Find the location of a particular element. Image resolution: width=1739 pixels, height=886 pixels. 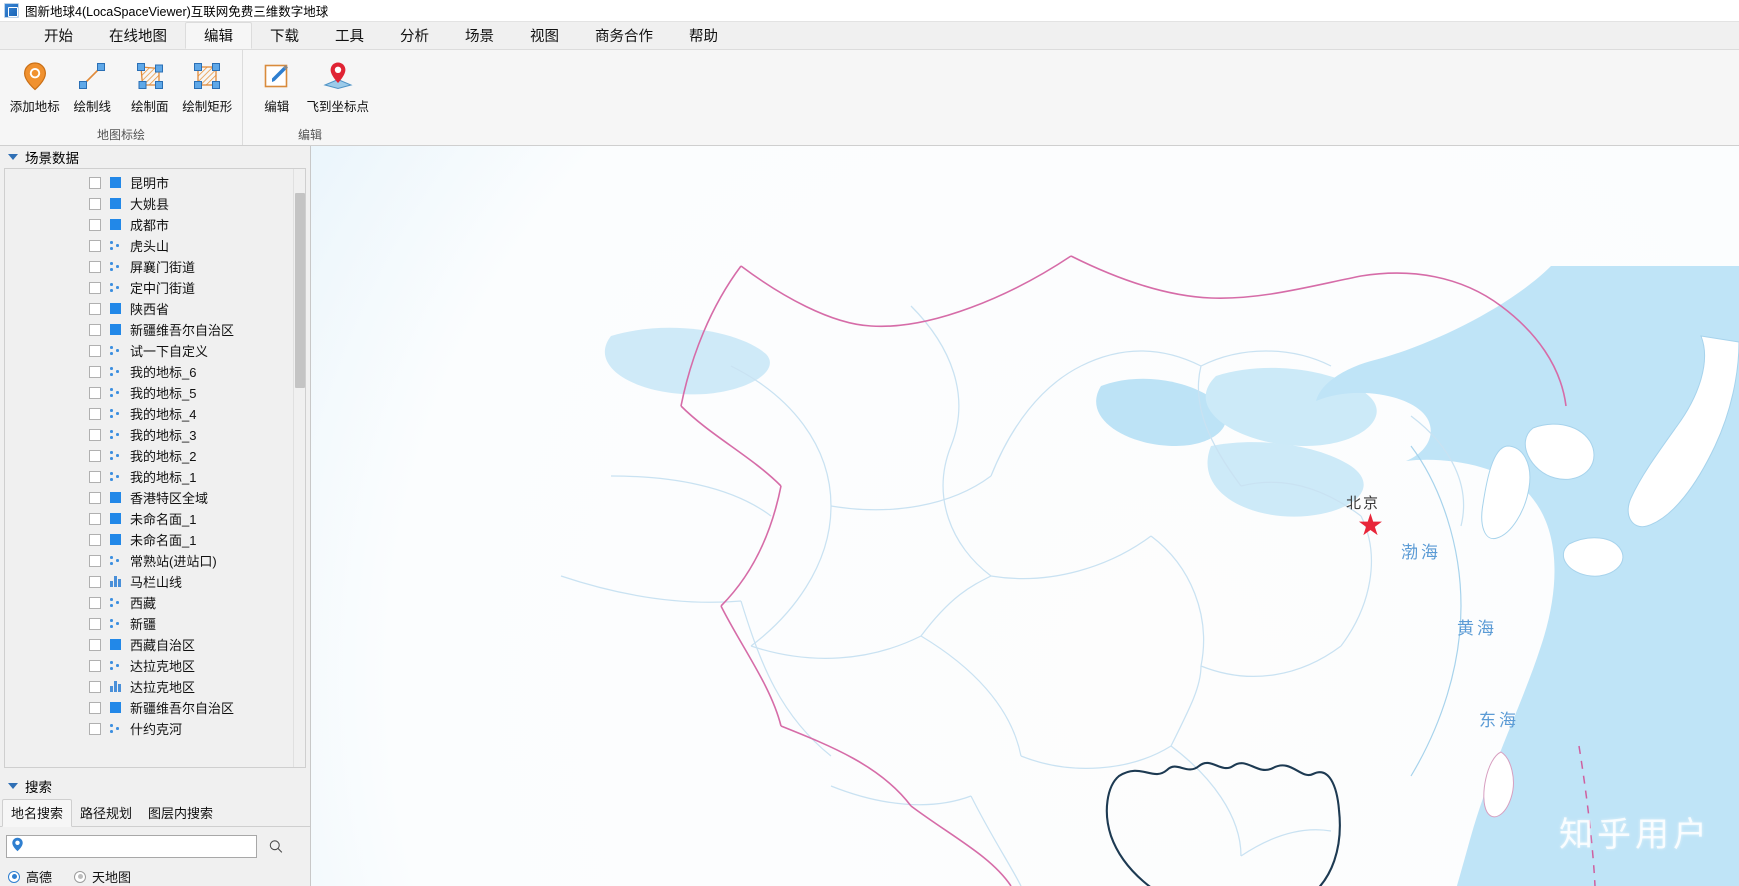

tab-route-planning: 路径规划 is located at coordinates (106, 813).